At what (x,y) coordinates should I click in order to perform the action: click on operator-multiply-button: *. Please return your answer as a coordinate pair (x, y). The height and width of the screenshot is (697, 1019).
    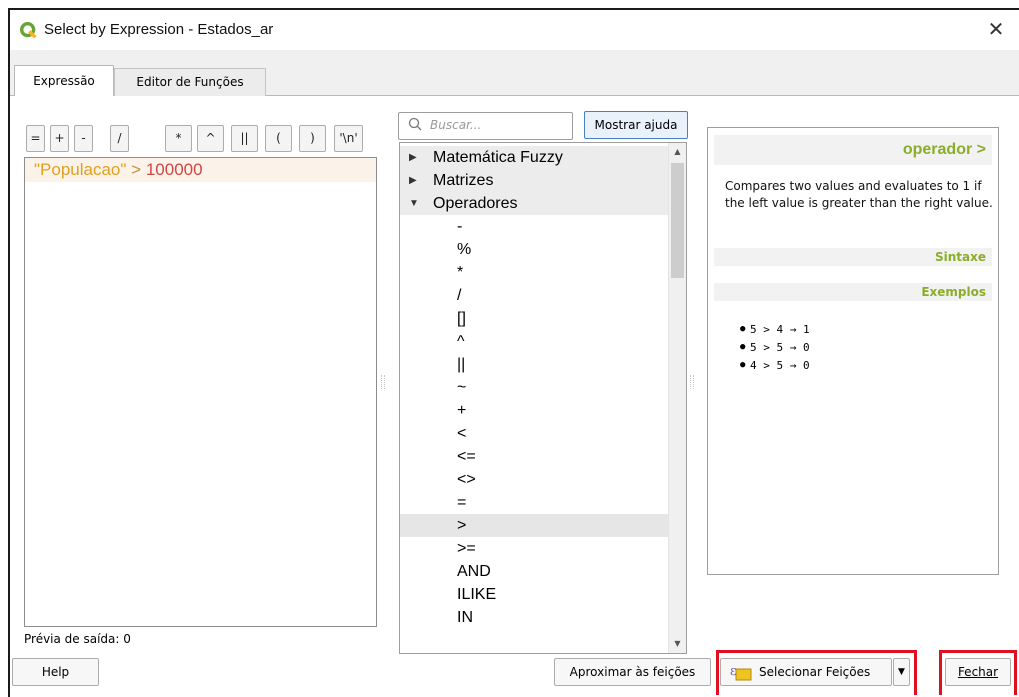
    Looking at the image, I should click on (178, 138).